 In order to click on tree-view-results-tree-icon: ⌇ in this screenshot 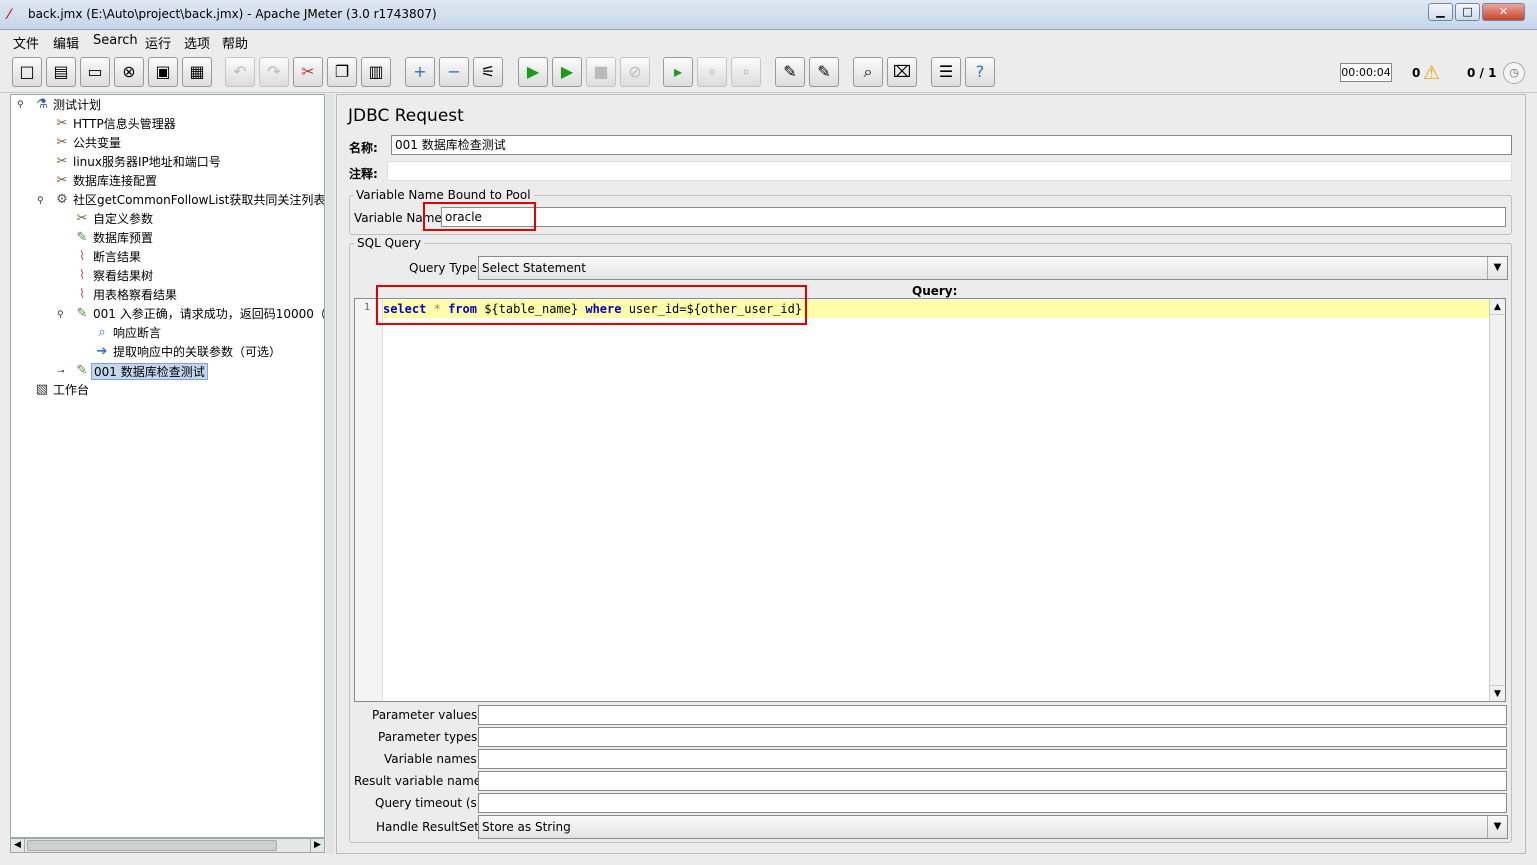, I will do `click(82, 275)`.